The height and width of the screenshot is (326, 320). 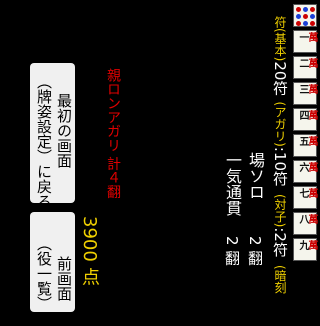 I want to click on fu-last-label: (暗刻, so click(x=280, y=279).